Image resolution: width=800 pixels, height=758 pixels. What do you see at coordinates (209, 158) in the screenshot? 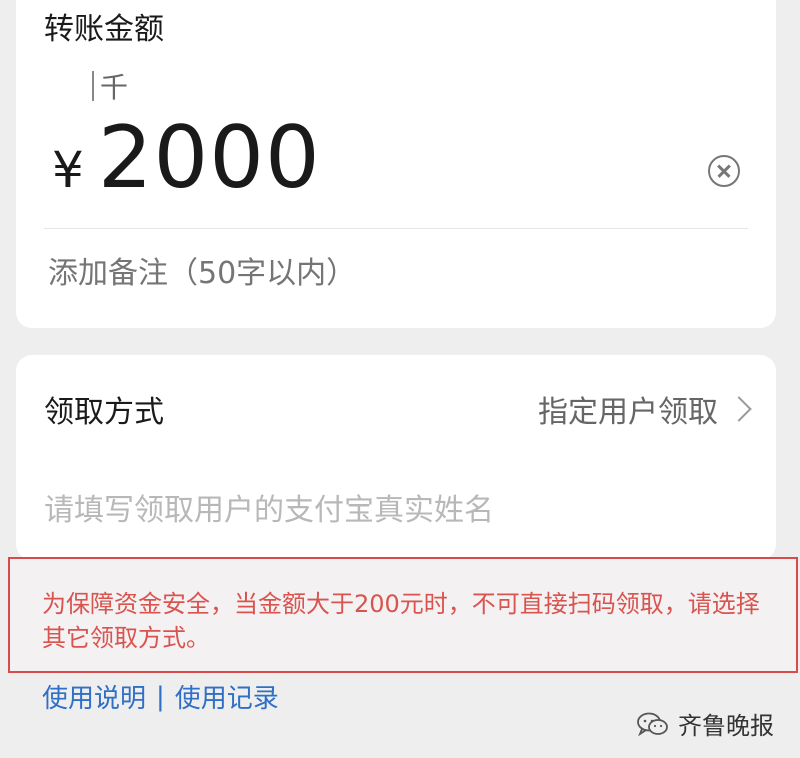
I see `amount-value: 2000` at bounding box center [209, 158].